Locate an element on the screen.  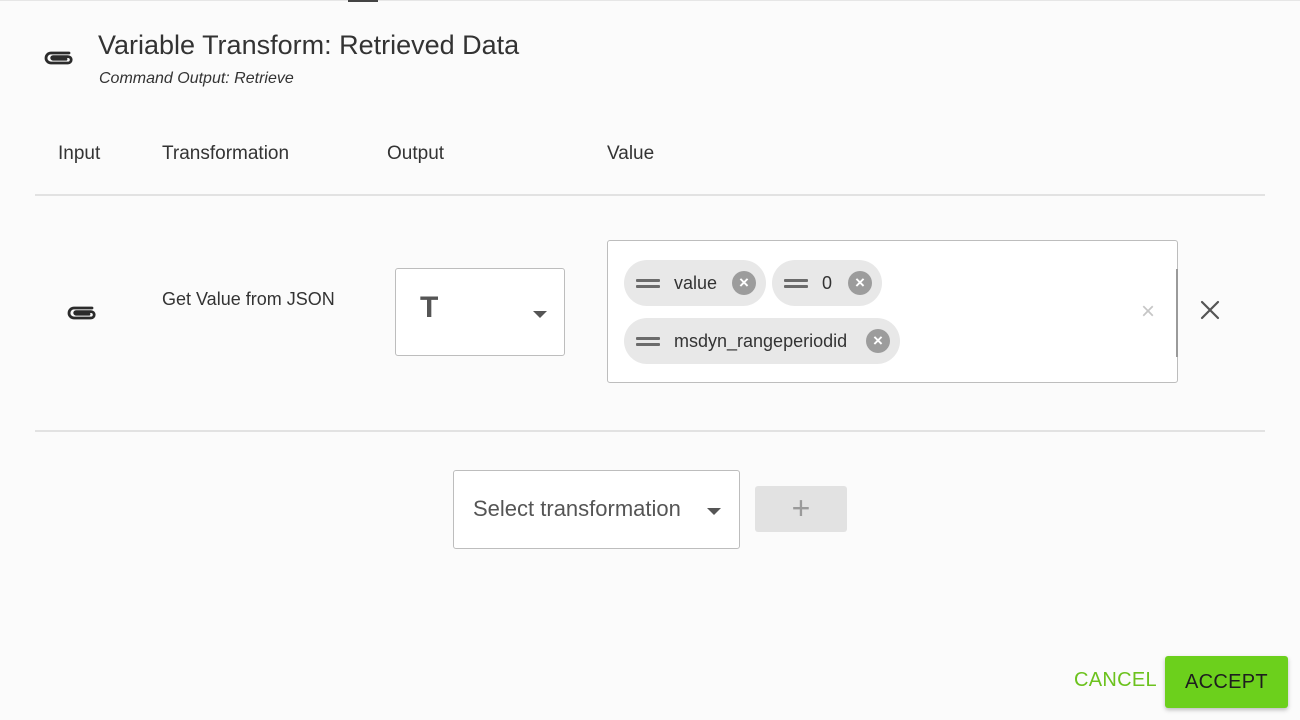
value-chip: msdyn_rangeperiodid × is located at coordinates (762, 341).